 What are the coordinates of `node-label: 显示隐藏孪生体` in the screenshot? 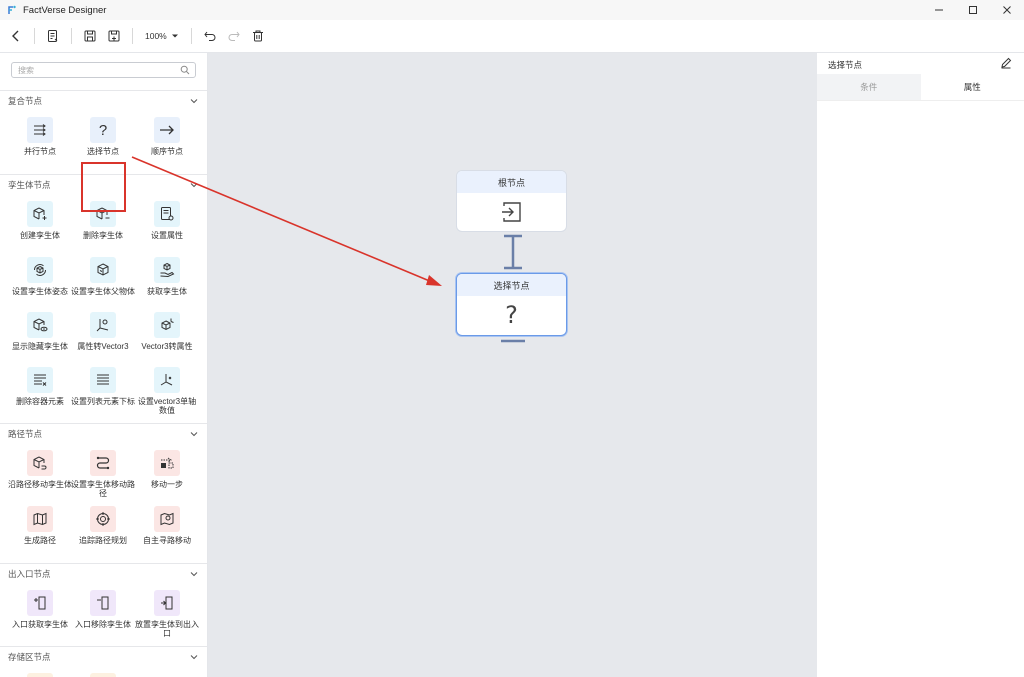 It's located at (40, 346).